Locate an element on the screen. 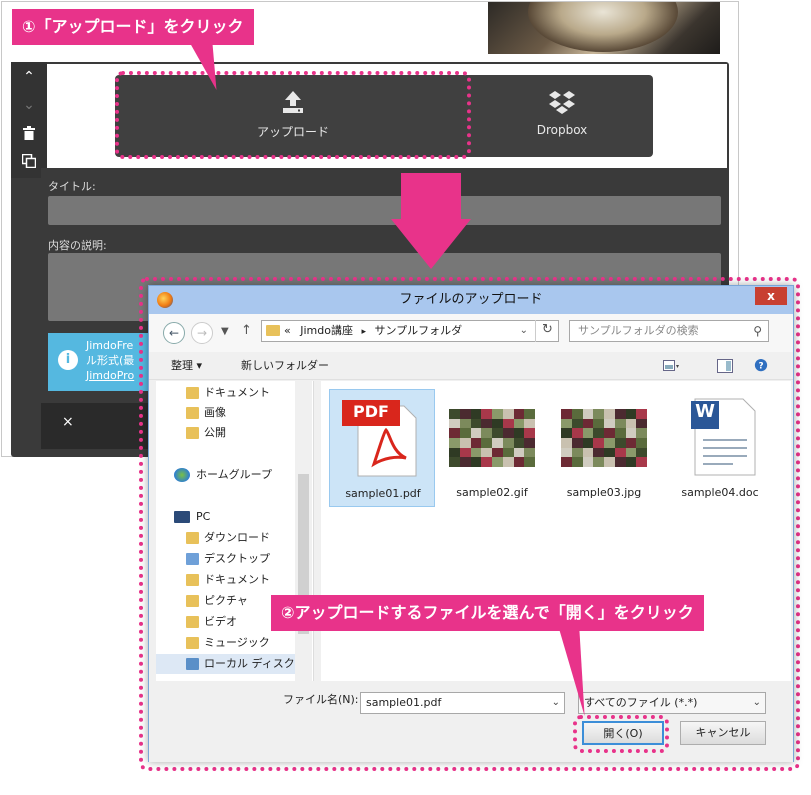  nav-item-videos: ビデオ is located at coordinates (211, 622).